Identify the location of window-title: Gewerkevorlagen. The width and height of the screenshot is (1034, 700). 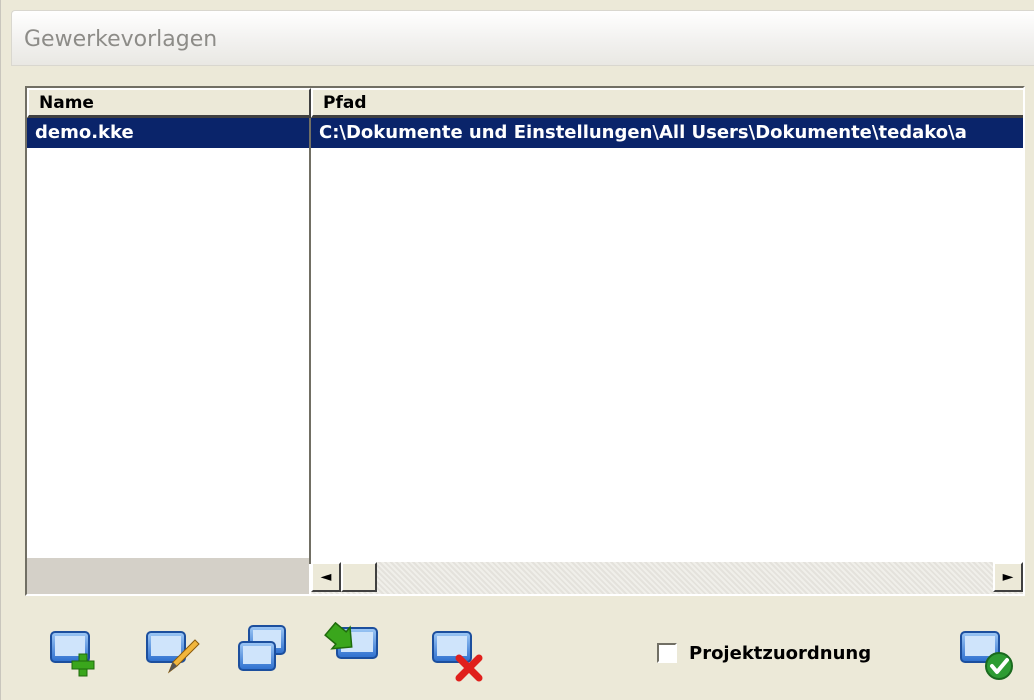
(121, 39).